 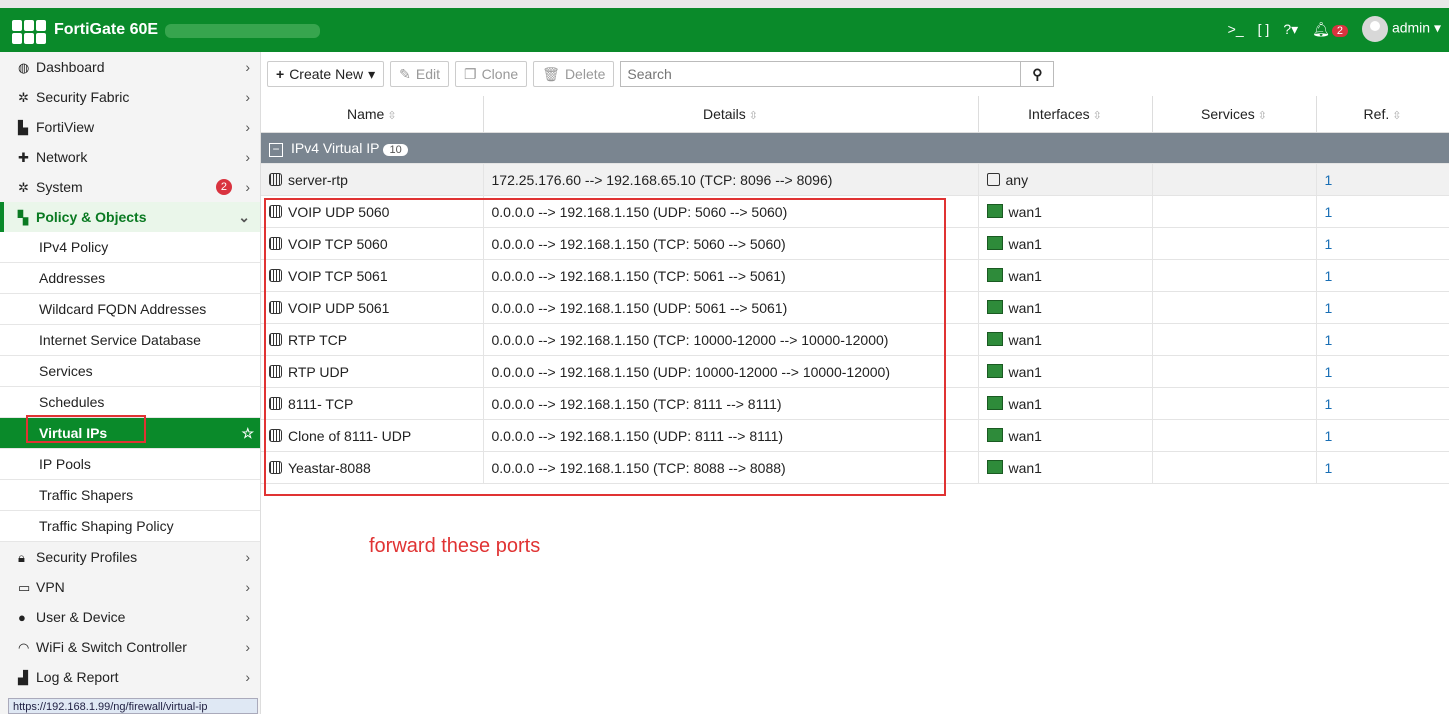 I want to click on sidebar-item-traffic-shaping-policy: Traffic Shaping Policy, so click(x=130, y=526).